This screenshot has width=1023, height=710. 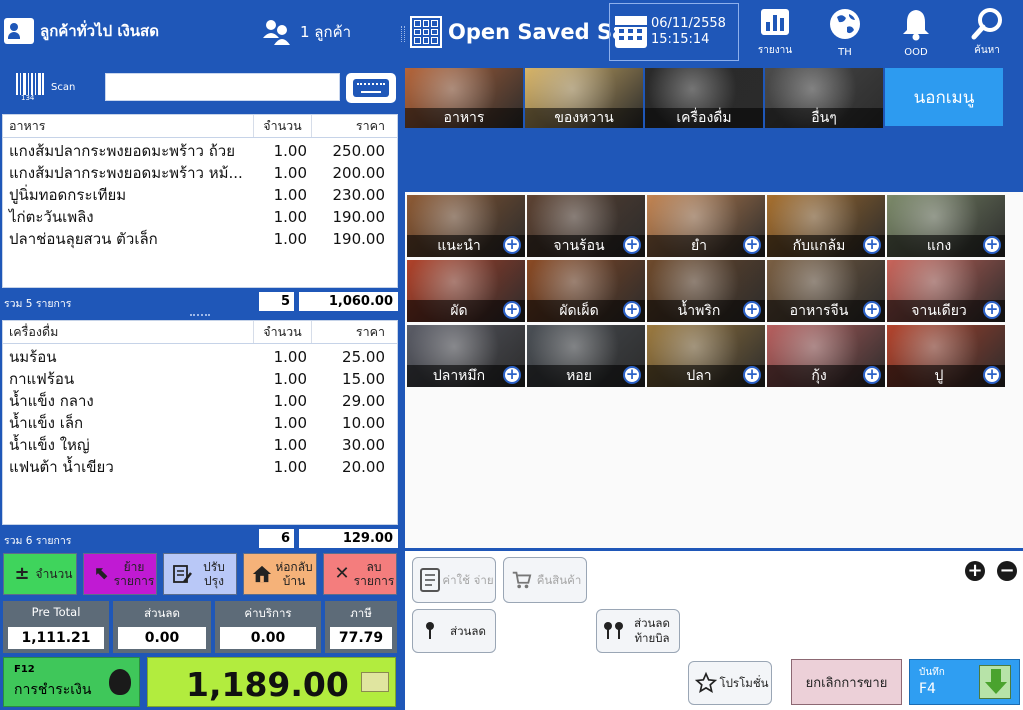 I want to click on order-row: น้ำแข็ง ใหญ่ 1.00 30.00, so click(x=200, y=445).